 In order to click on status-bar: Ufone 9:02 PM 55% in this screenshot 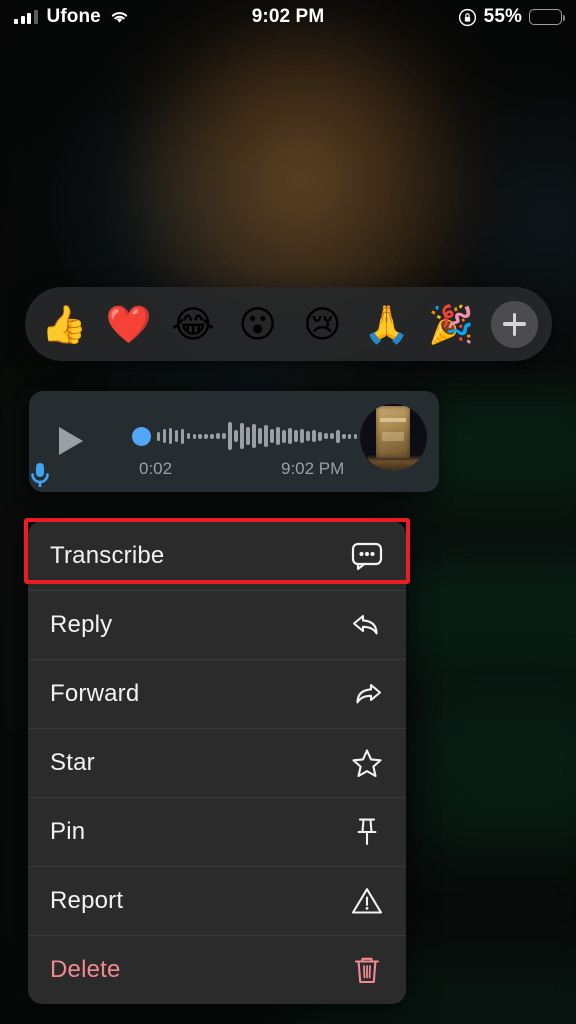, I will do `click(288, 17)`.